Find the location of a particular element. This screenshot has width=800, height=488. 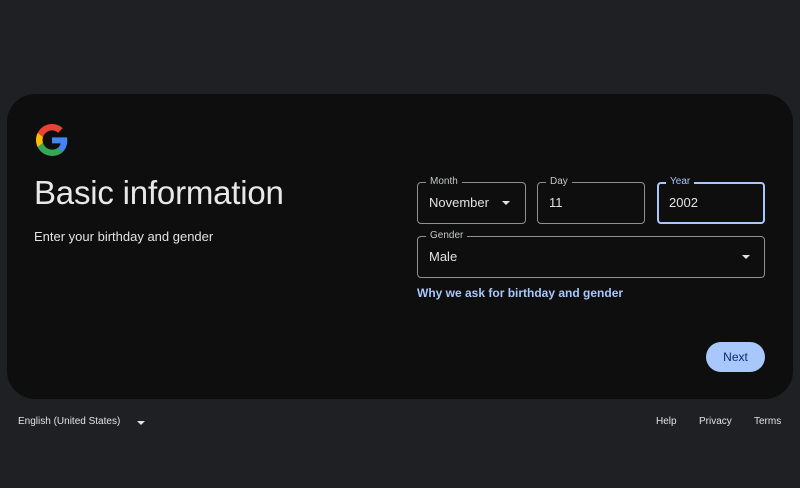

month-select: Month November is located at coordinates (471, 199).